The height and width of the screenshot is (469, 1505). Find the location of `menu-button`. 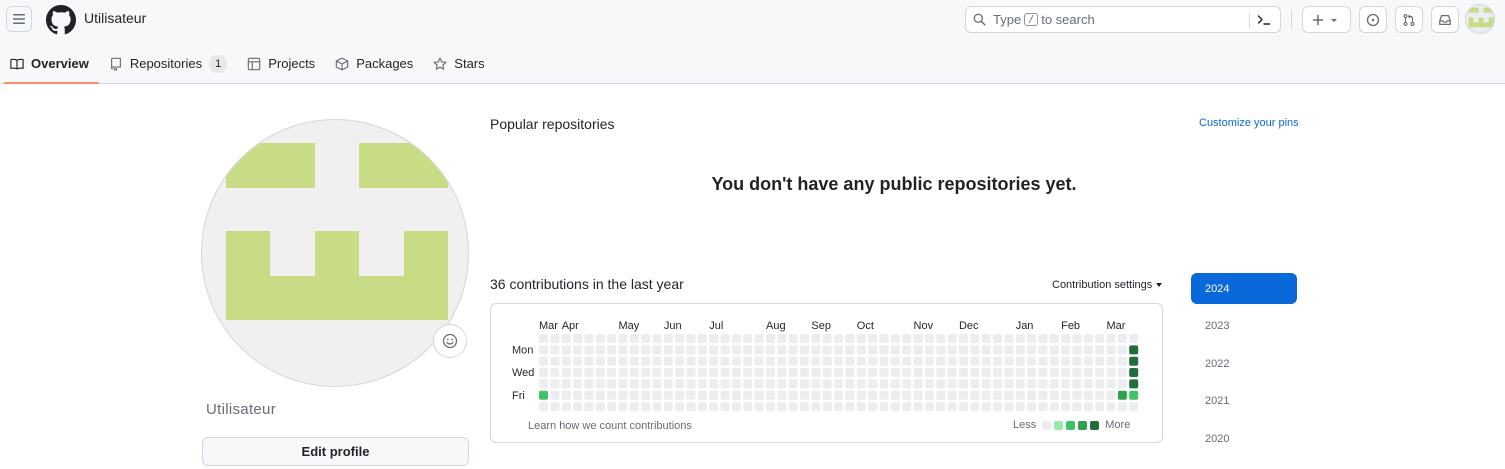

menu-button is located at coordinates (19, 19).